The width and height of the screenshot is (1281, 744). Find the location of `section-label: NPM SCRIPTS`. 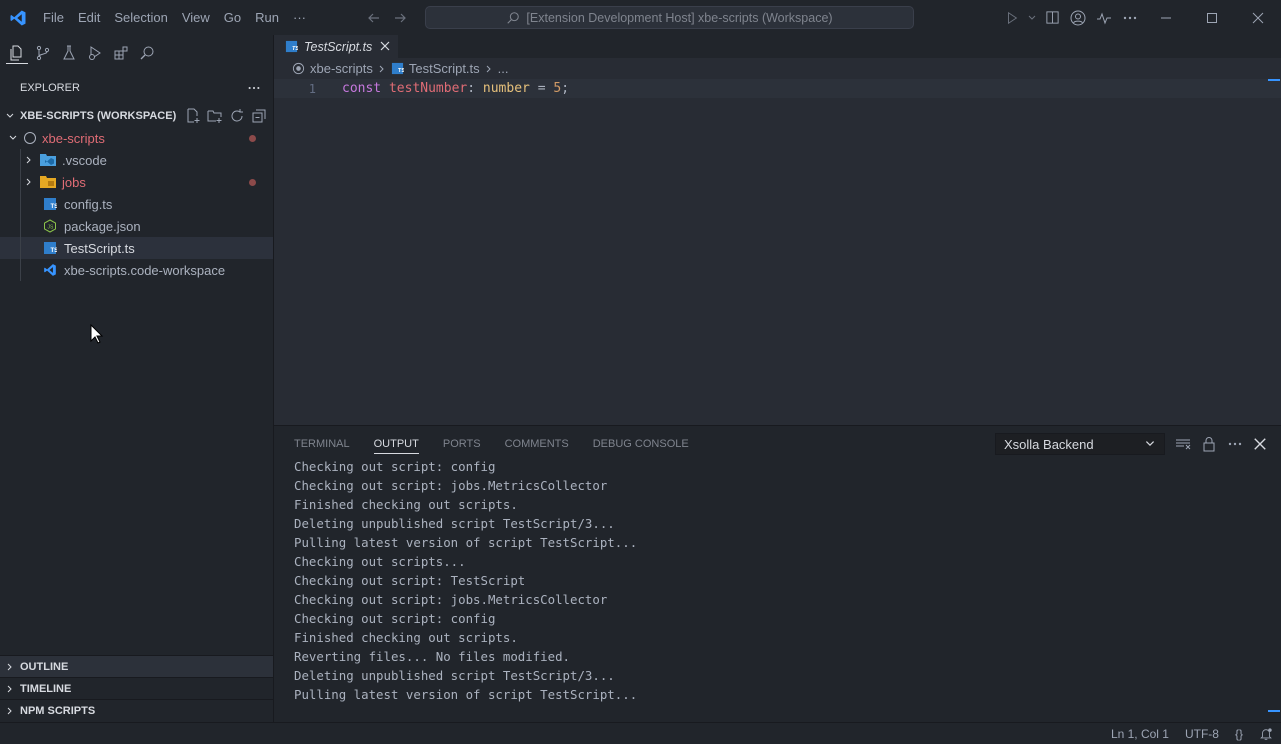

section-label: NPM SCRIPTS is located at coordinates (58, 710).